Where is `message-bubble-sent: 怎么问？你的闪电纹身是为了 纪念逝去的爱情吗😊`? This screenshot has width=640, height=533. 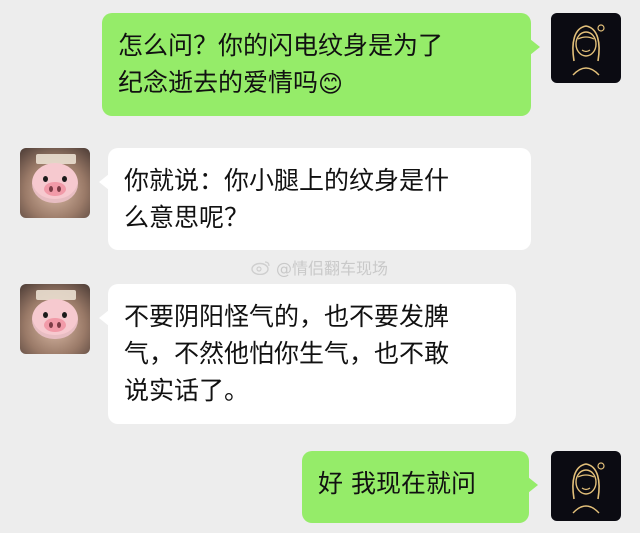
message-bubble-sent: 怎么问？你的闪电纹身是为了 纪念逝去的爱情吗😊 is located at coordinates (321, 64).